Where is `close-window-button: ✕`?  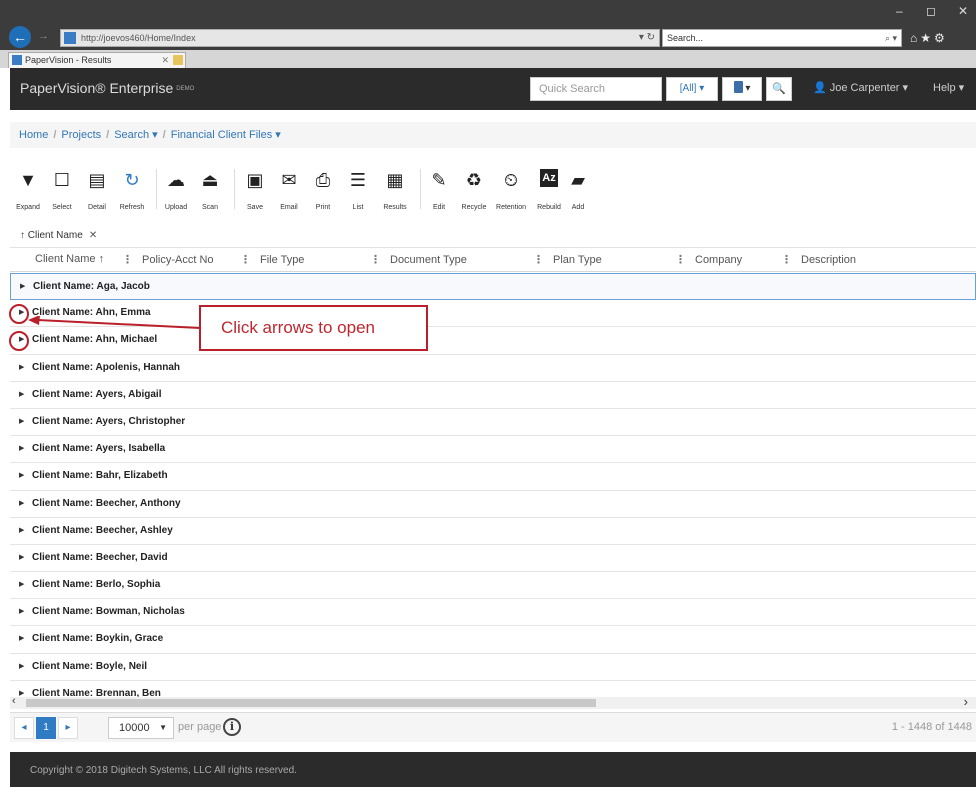
close-window-button: ✕ is located at coordinates (963, 11).